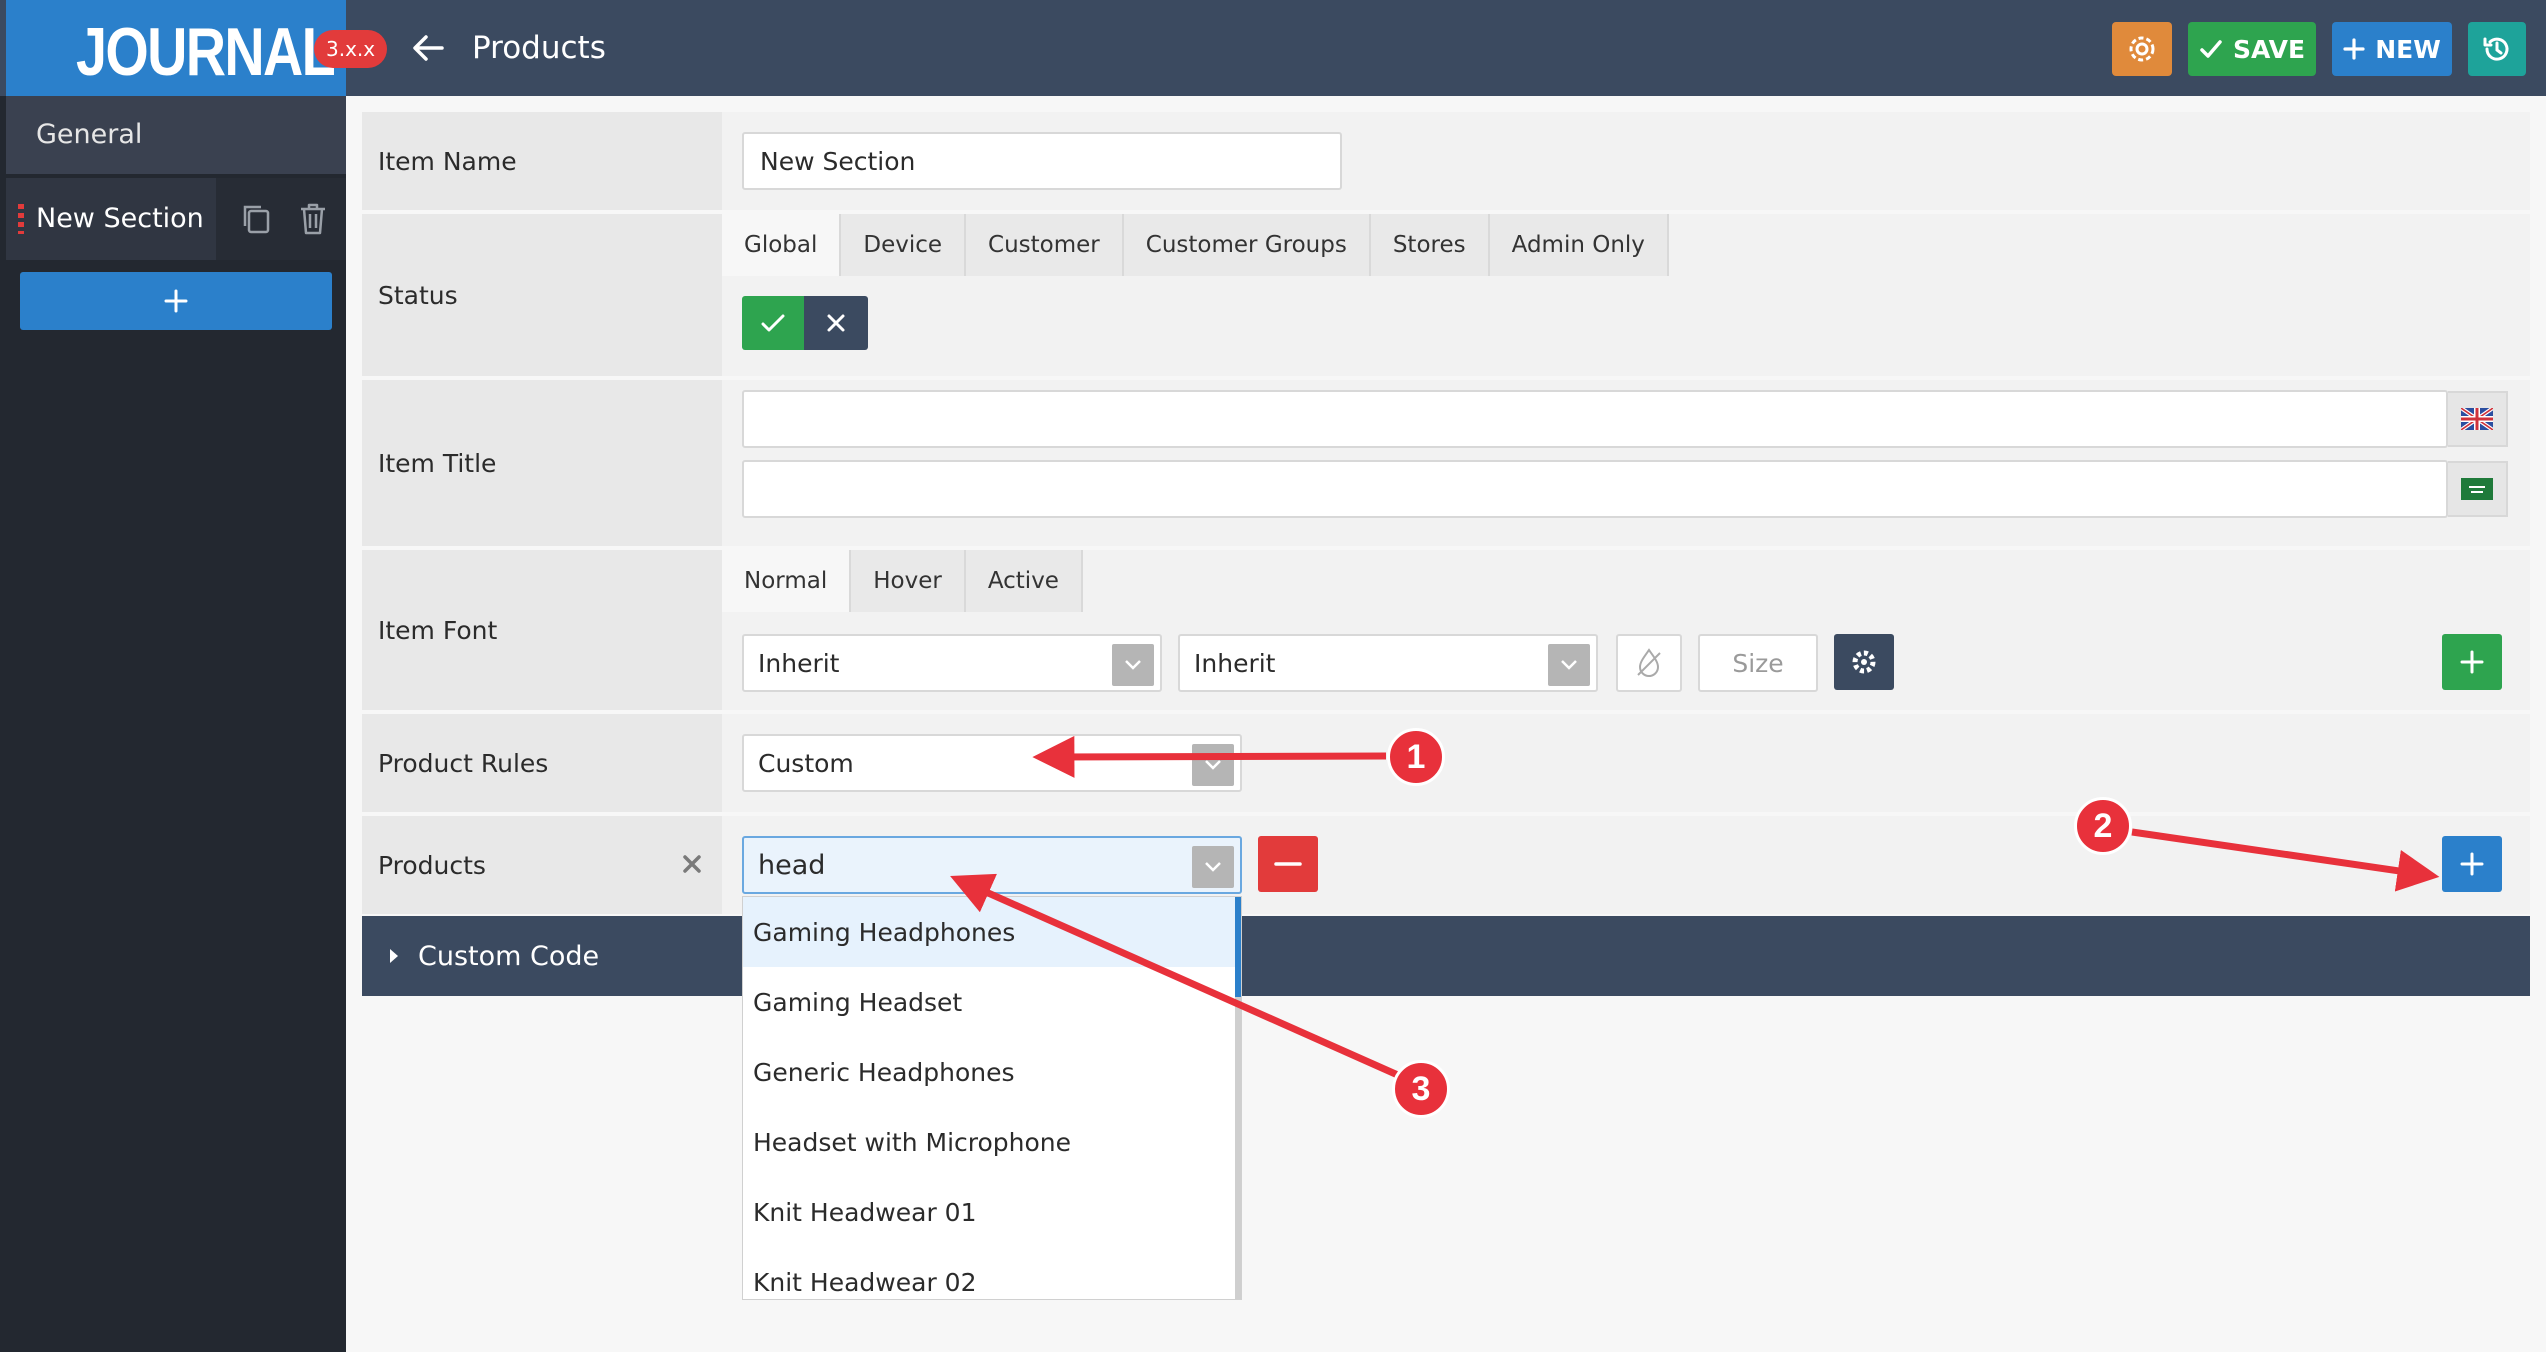 The width and height of the screenshot is (2546, 1352). I want to click on product-rules-row: Product Rules Custom, so click(1446, 764).